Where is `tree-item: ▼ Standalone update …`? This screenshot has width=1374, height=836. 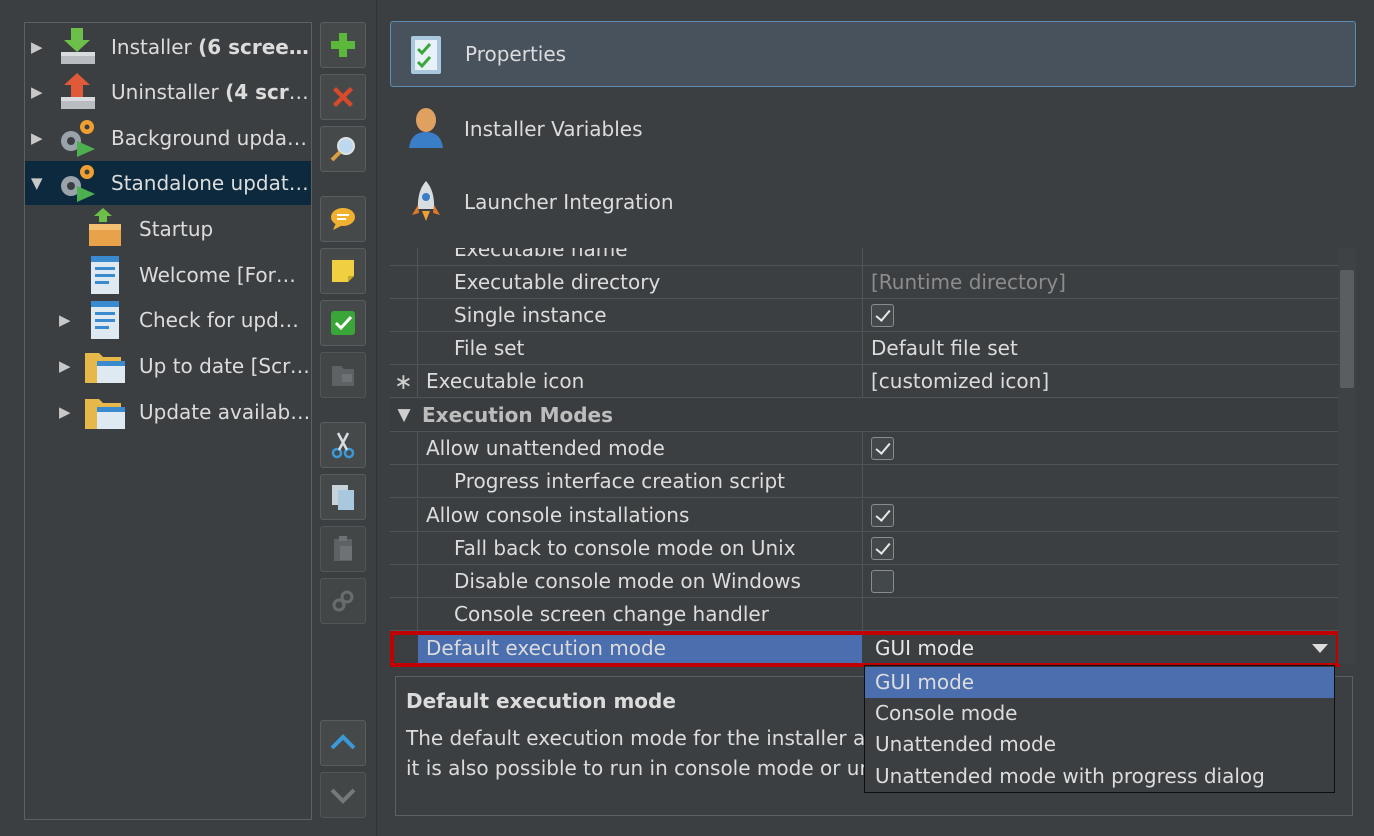
tree-item: ▼ Standalone update … is located at coordinates (168, 183).